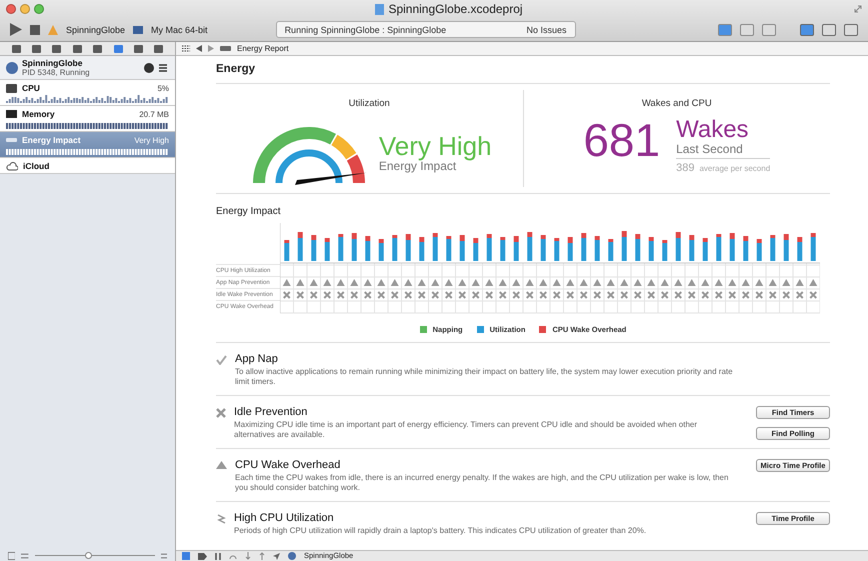 This screenshot has height=561, width=868. Describe the element at coordinates (723, 151) in the screenshot. I see `wake-period: Last Second` at that location.